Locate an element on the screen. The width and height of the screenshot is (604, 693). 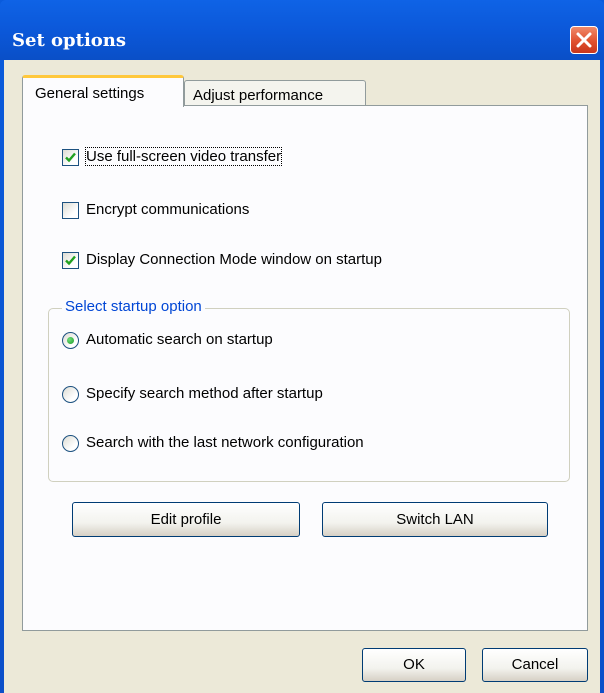
close-x-icon is located at coordinates (584, 40).